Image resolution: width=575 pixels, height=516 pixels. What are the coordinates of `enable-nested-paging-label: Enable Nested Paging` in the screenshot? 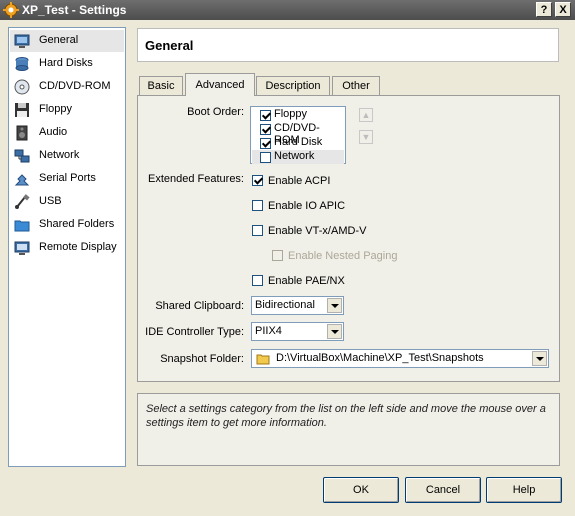 It's located at (342, 256).